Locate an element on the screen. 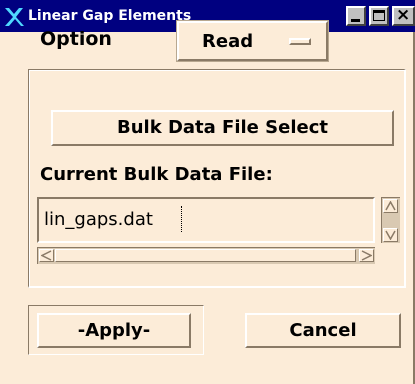  arrow-right-icon is located at coordinates (366, 255).